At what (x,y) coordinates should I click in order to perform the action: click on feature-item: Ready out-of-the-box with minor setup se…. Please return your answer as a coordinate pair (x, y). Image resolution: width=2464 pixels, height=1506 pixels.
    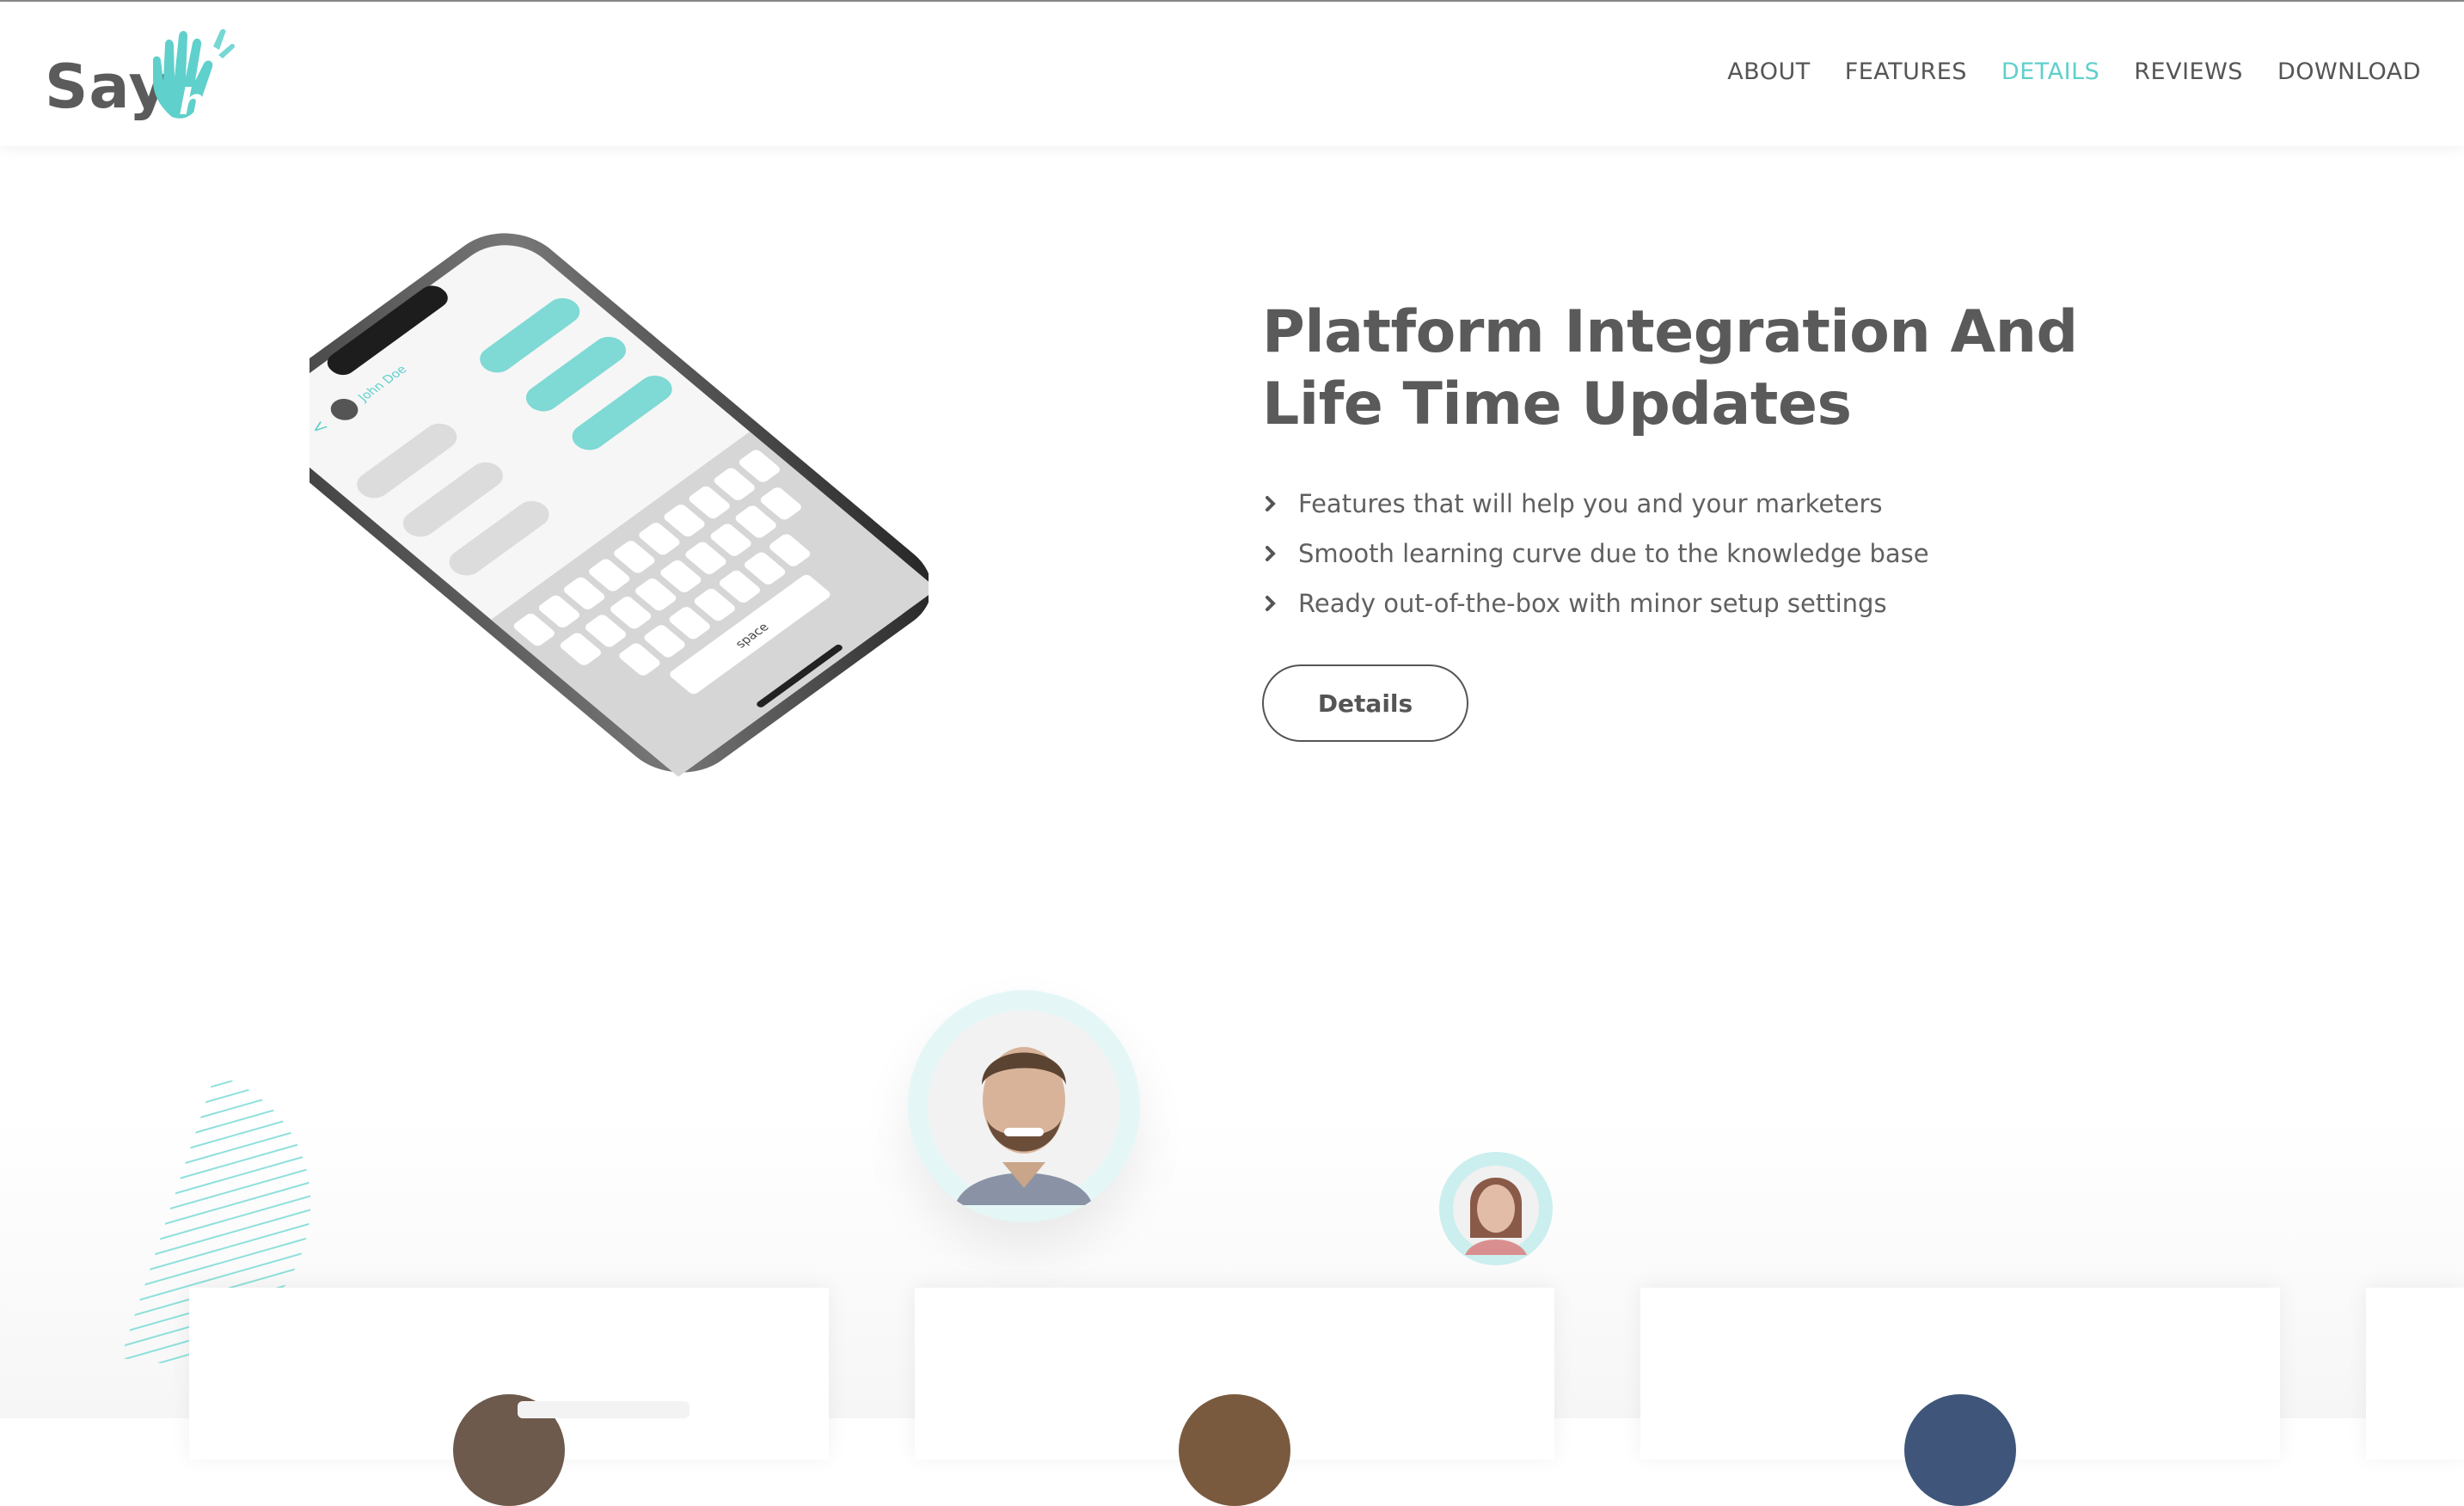
    Looking at the image, I should click on (1692, 603).